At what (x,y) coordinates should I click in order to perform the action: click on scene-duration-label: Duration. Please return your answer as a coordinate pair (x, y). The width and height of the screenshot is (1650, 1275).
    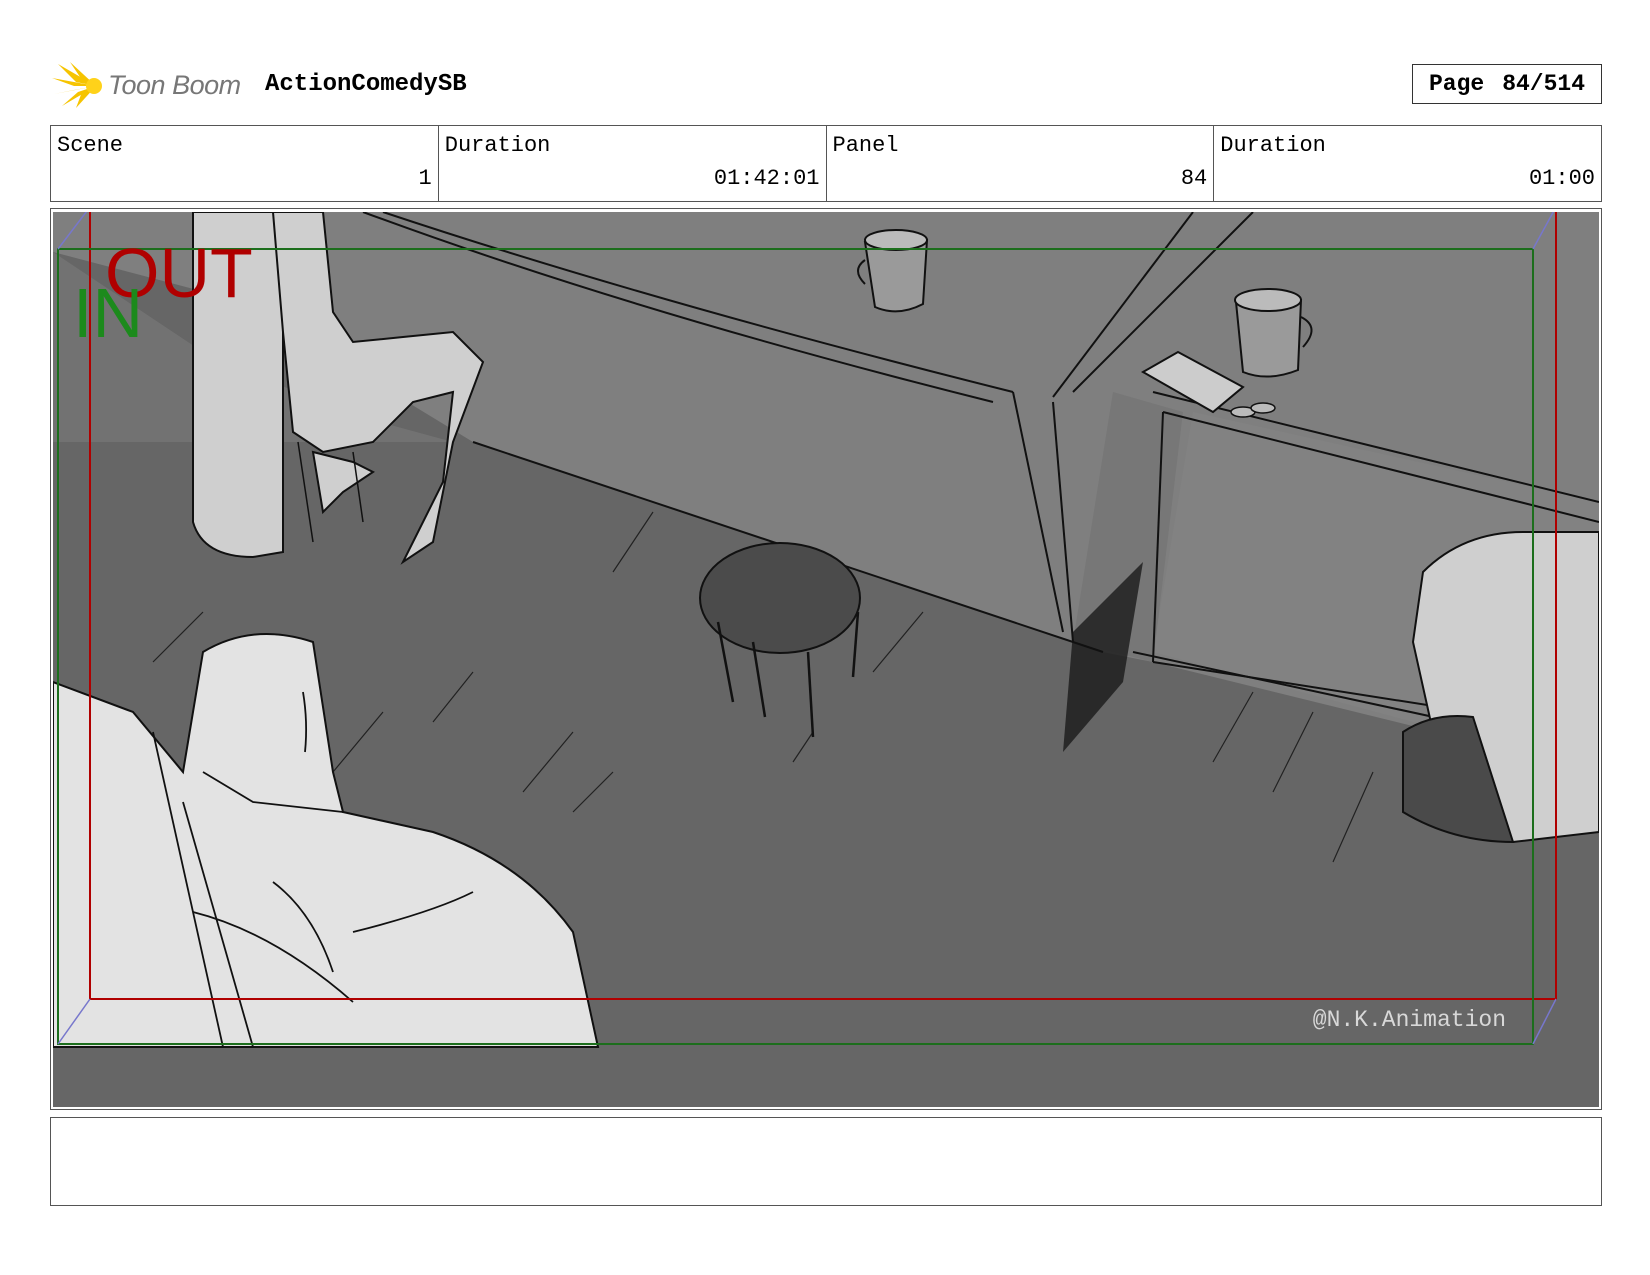
    Looking at the image, I should click on (497, 145).